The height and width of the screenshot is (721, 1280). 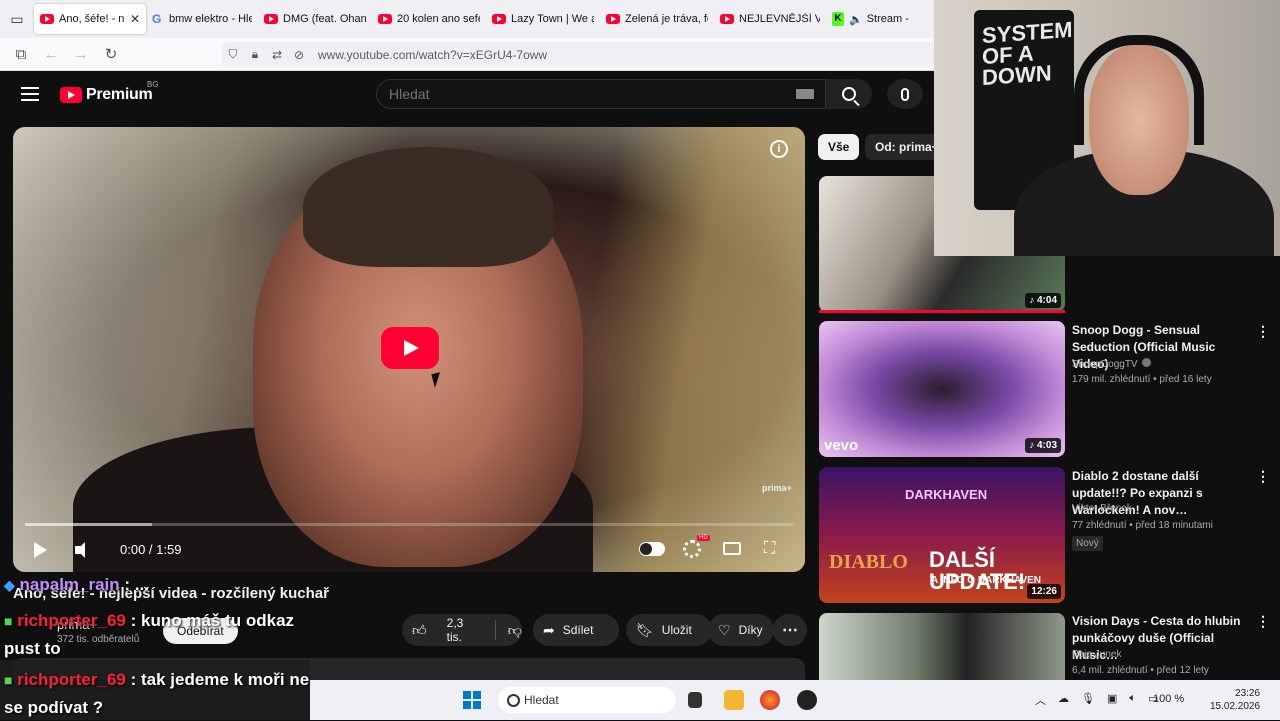 I want to click on microphone-tray-icon: 🎙︎, so click(x=1088, y=700).